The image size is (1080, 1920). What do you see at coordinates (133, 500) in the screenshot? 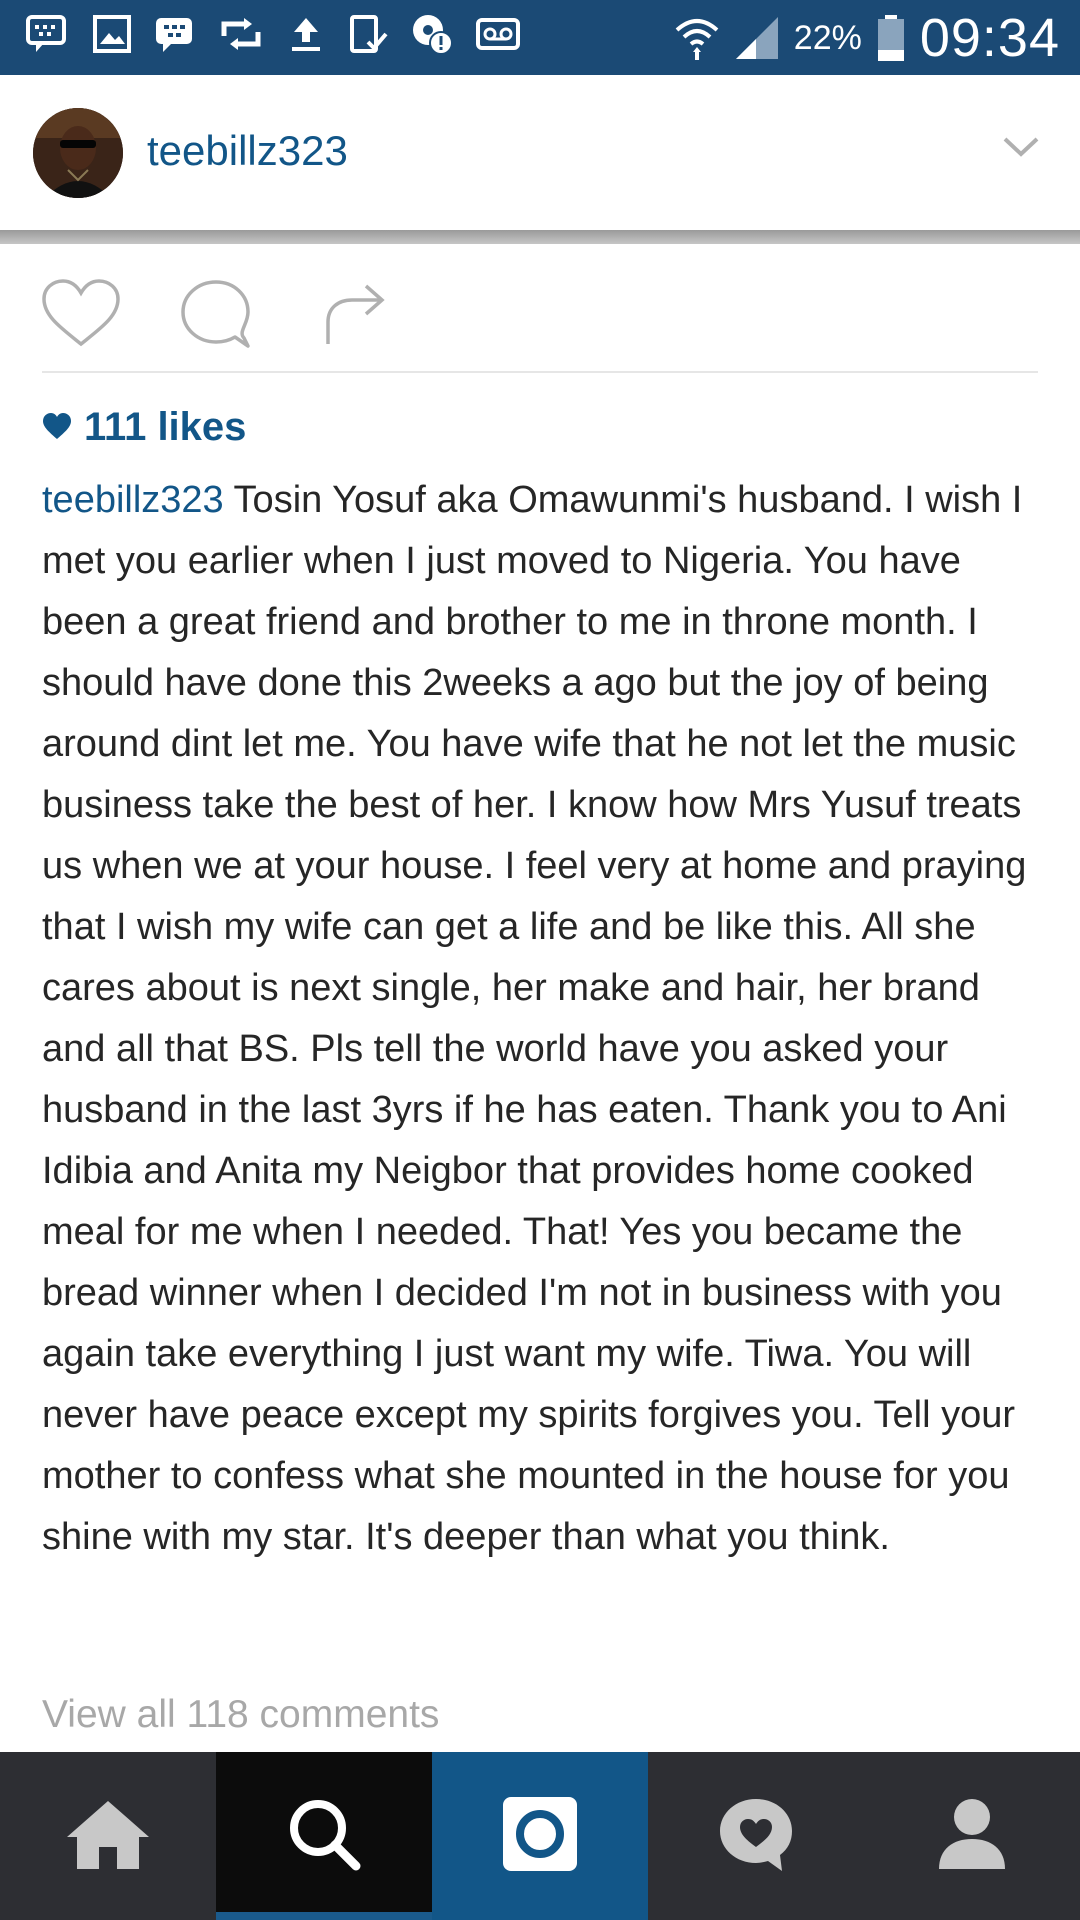
I see `caption-username: teebillz323` at bounding box center [133, 500].